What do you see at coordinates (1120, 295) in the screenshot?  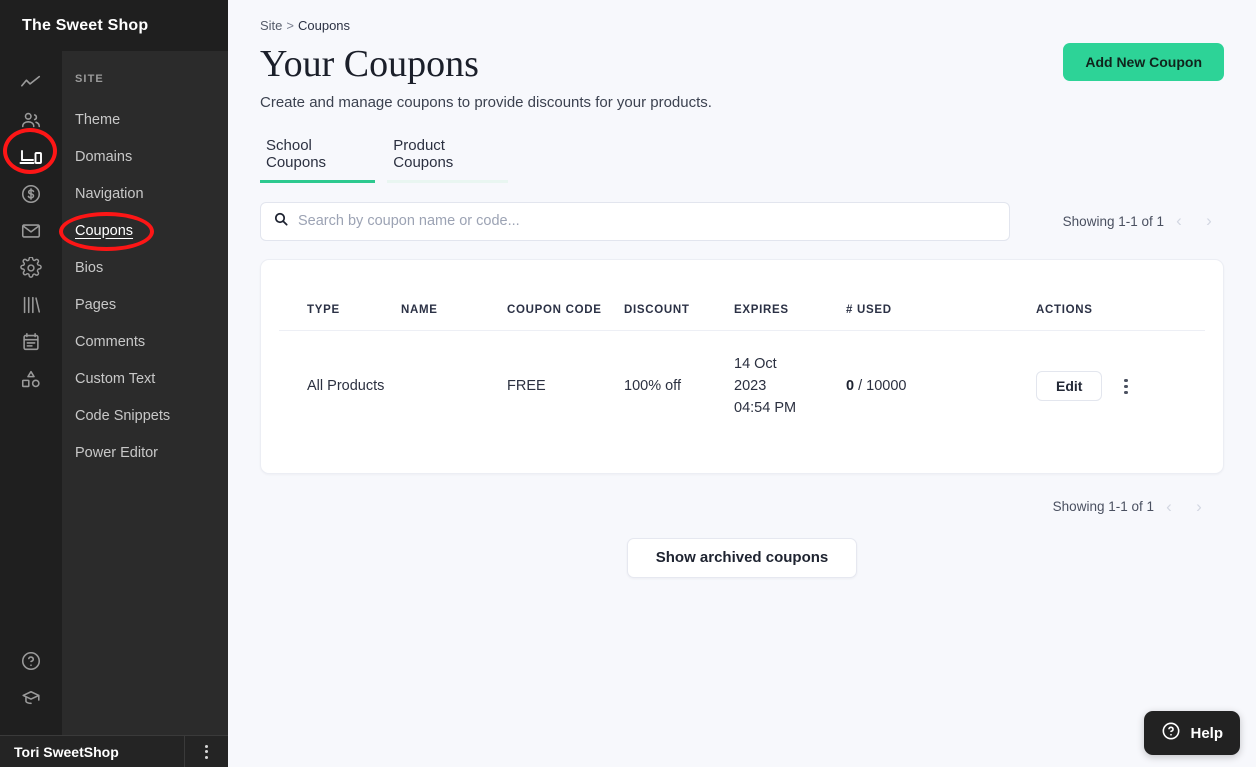 I see `column-header-actions: ACTIONS` at bounding box center [1120, 295].